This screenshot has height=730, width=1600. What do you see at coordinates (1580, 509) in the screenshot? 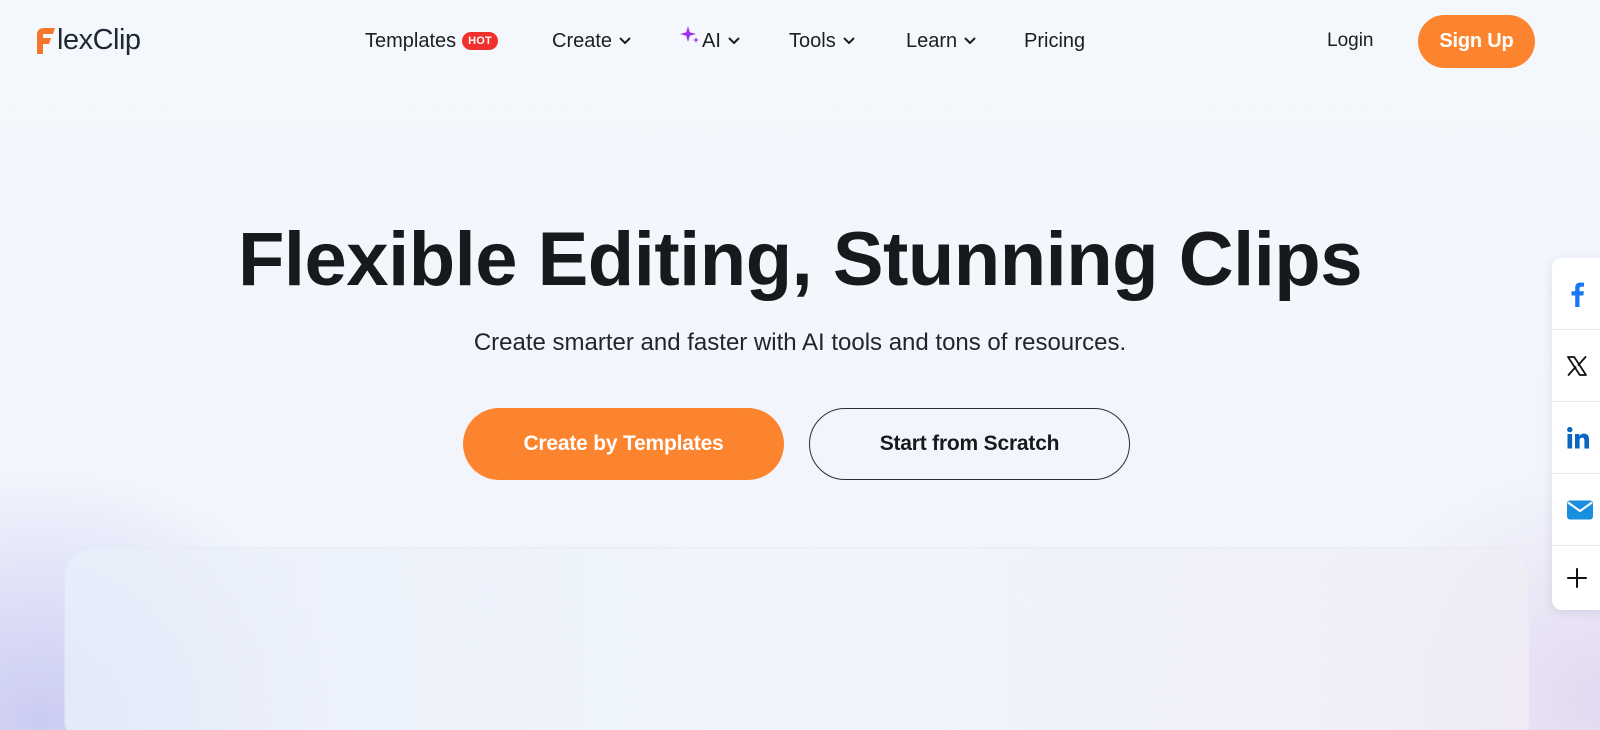
I see `email-icon` at bounding box center [1580, 509].